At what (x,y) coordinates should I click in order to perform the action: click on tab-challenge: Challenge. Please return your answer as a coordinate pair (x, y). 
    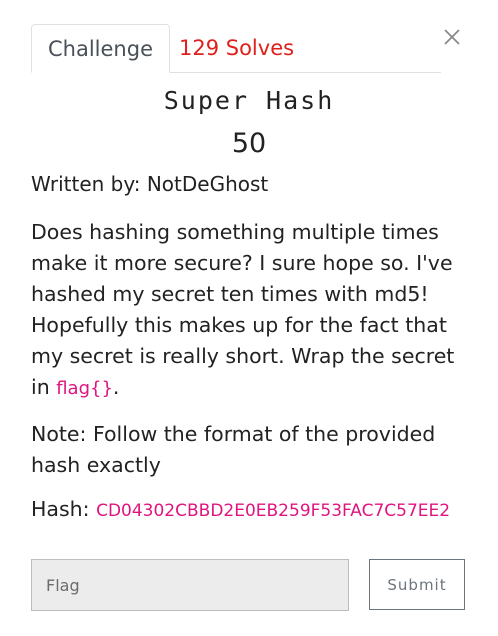
    Looking at the image, I should click on (100, 48).